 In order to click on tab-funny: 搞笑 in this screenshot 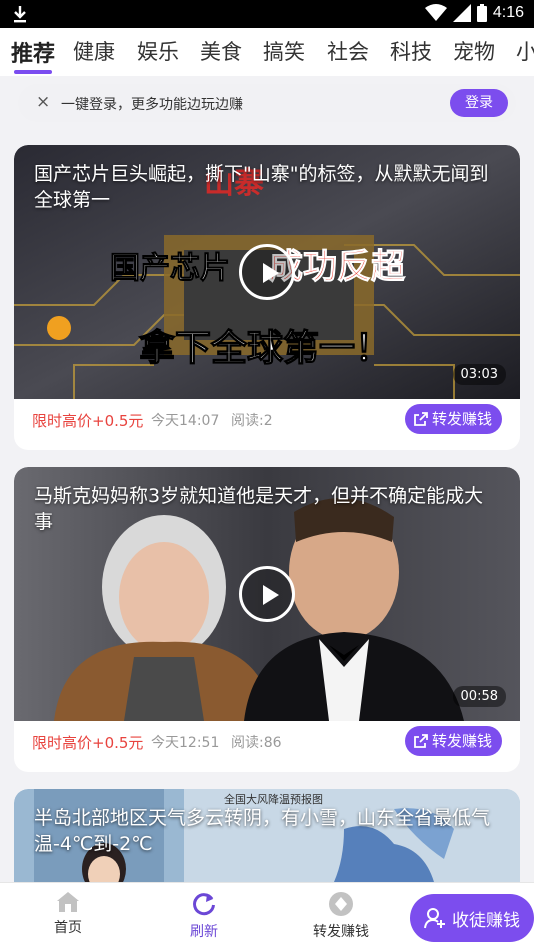, I will do `click(284, 51)`.